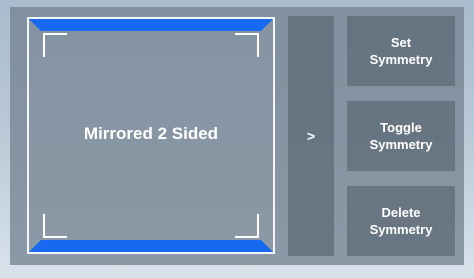 The height and width of the screenshot is (278, 474). I want to click on symmetry-mode-label: Mirrored 2 Sided, so click(151, 133).